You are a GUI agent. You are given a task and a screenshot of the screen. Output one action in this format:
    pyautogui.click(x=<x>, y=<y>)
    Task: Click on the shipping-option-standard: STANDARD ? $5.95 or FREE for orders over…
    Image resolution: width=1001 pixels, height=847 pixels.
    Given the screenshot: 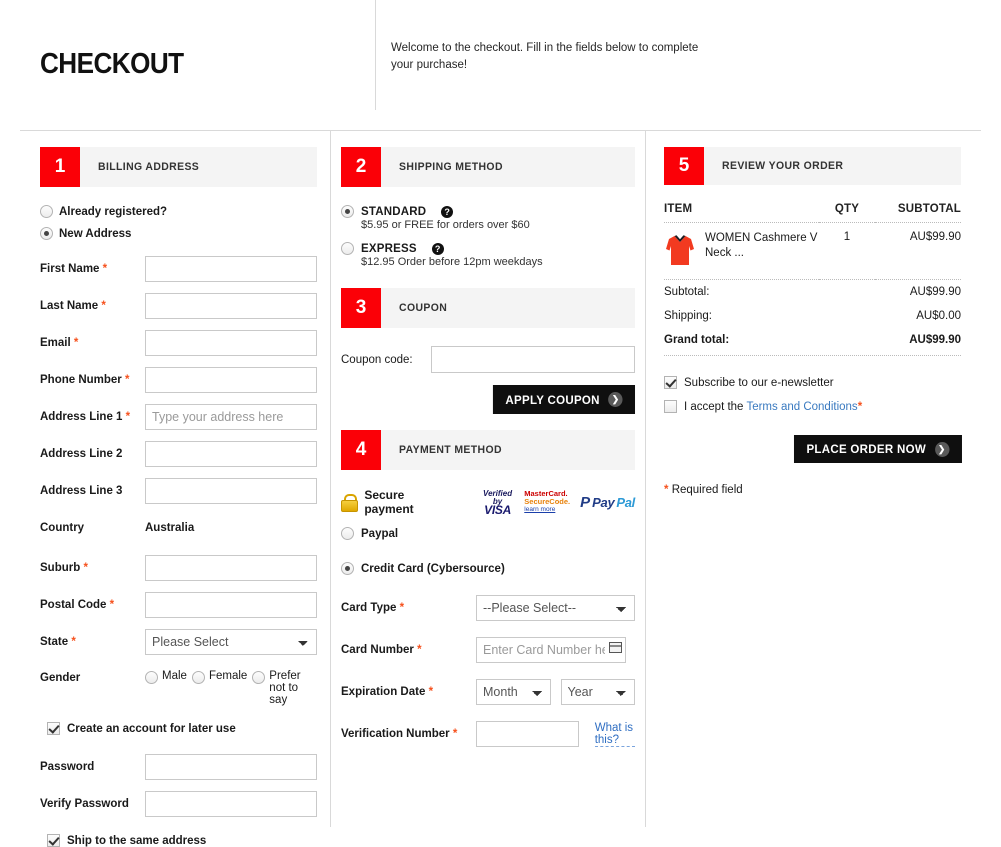 What is the action you would take?
    pyautogui.click(x=488, y=218)
    